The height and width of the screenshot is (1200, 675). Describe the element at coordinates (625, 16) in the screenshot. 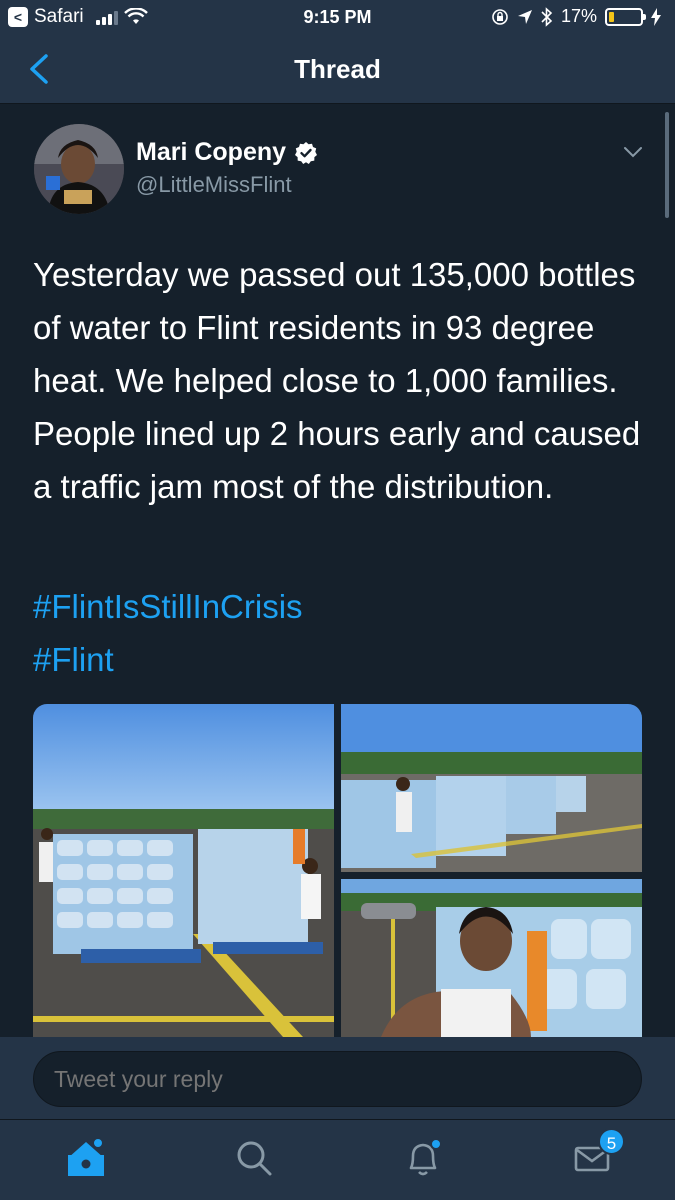

I see `battery-icon` at that location.